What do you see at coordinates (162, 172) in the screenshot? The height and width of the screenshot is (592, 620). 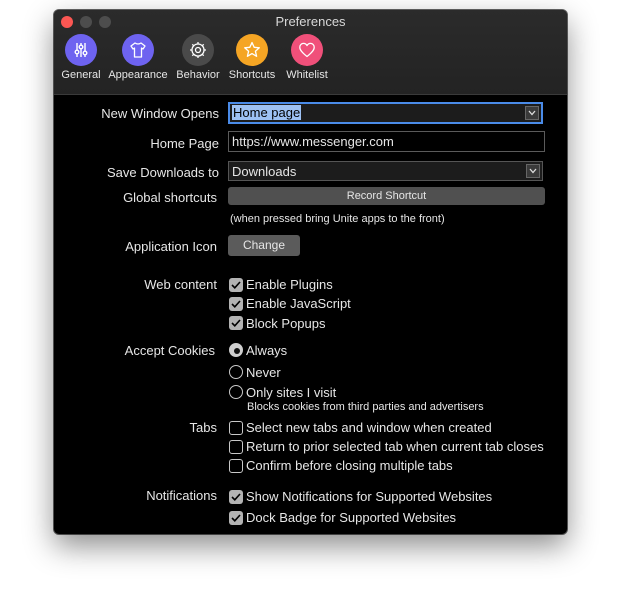 I see `downloads-label: Save Downloads to` at bounding box center [162, 172].